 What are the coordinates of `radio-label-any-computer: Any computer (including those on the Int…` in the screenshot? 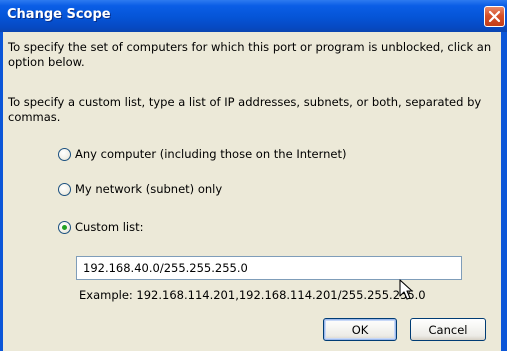 It's located at (210, 154).